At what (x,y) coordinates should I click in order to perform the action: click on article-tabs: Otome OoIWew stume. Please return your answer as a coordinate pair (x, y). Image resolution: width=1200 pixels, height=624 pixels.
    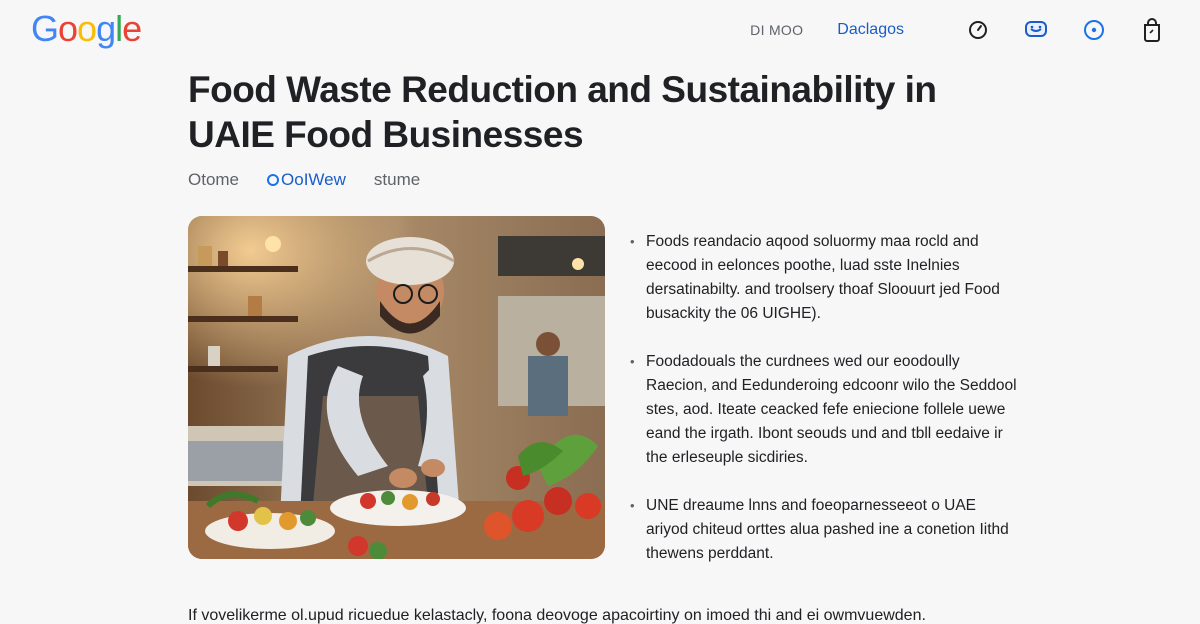
    Looking at the image, I should click on (318, 180).